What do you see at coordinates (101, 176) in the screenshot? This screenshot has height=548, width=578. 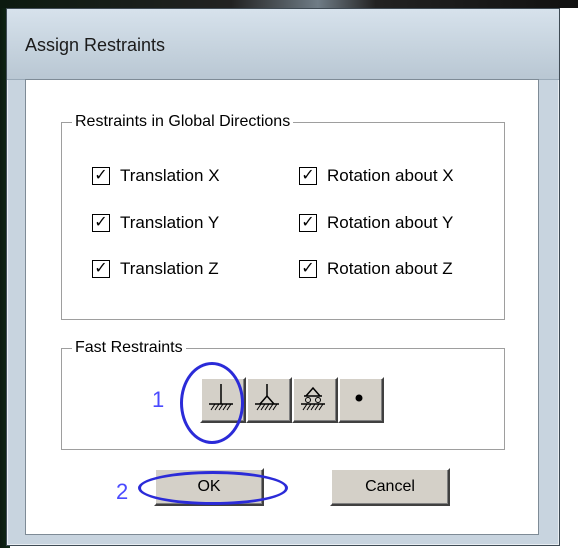 I see `translation-x-checkbox: ✓` at bounding box center [101, 176].